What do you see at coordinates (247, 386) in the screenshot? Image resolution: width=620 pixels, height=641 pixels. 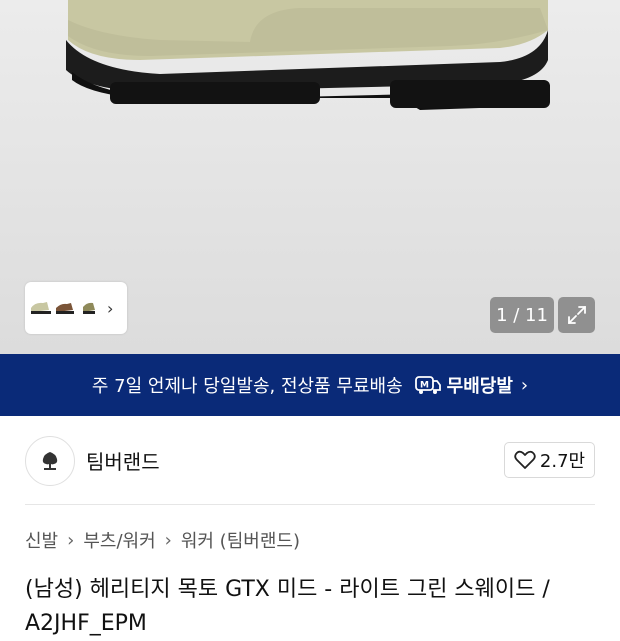 I see `shipping-banner-text: 주 7일 언제나 당일발송, 전상품 무료배송` at bounding box center [247, 386].